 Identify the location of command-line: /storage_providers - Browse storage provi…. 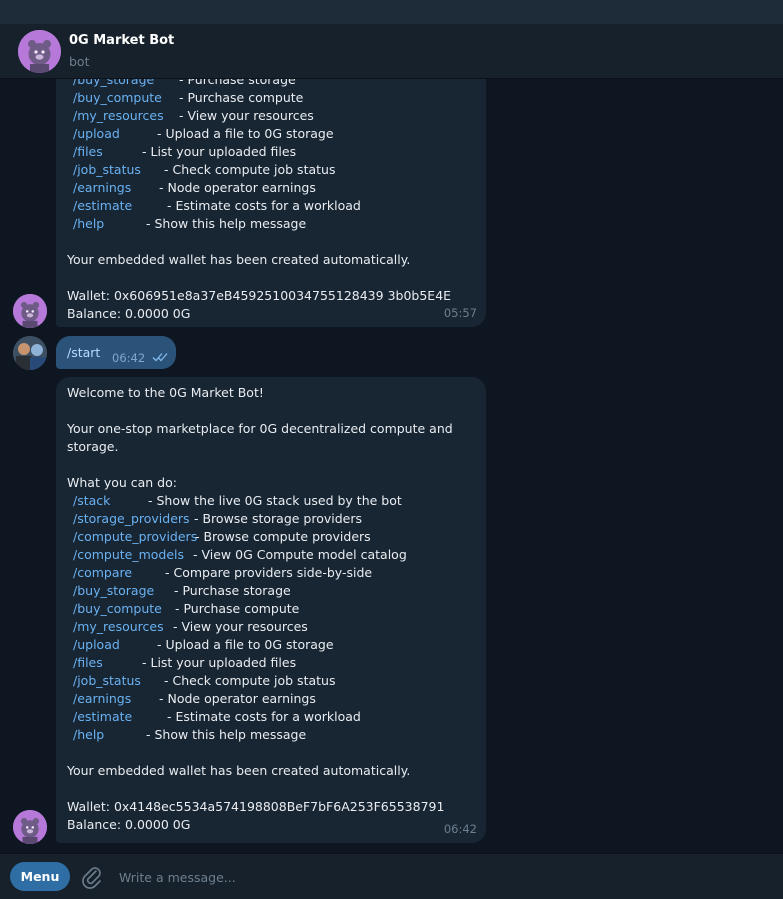
(260, 519).